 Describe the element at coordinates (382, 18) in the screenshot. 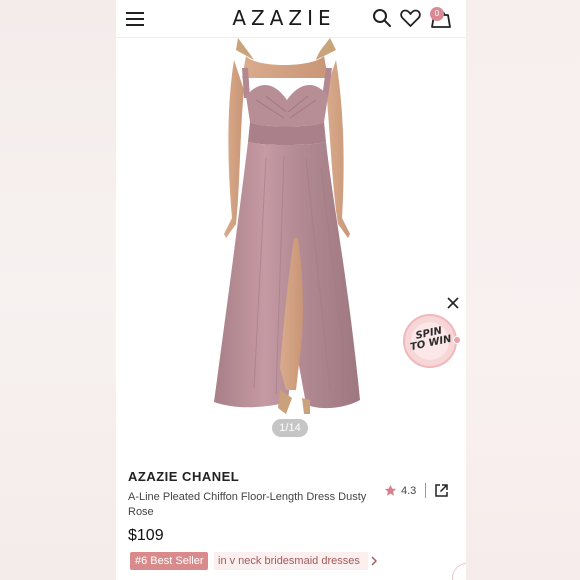

I see `search-icon` at that location.